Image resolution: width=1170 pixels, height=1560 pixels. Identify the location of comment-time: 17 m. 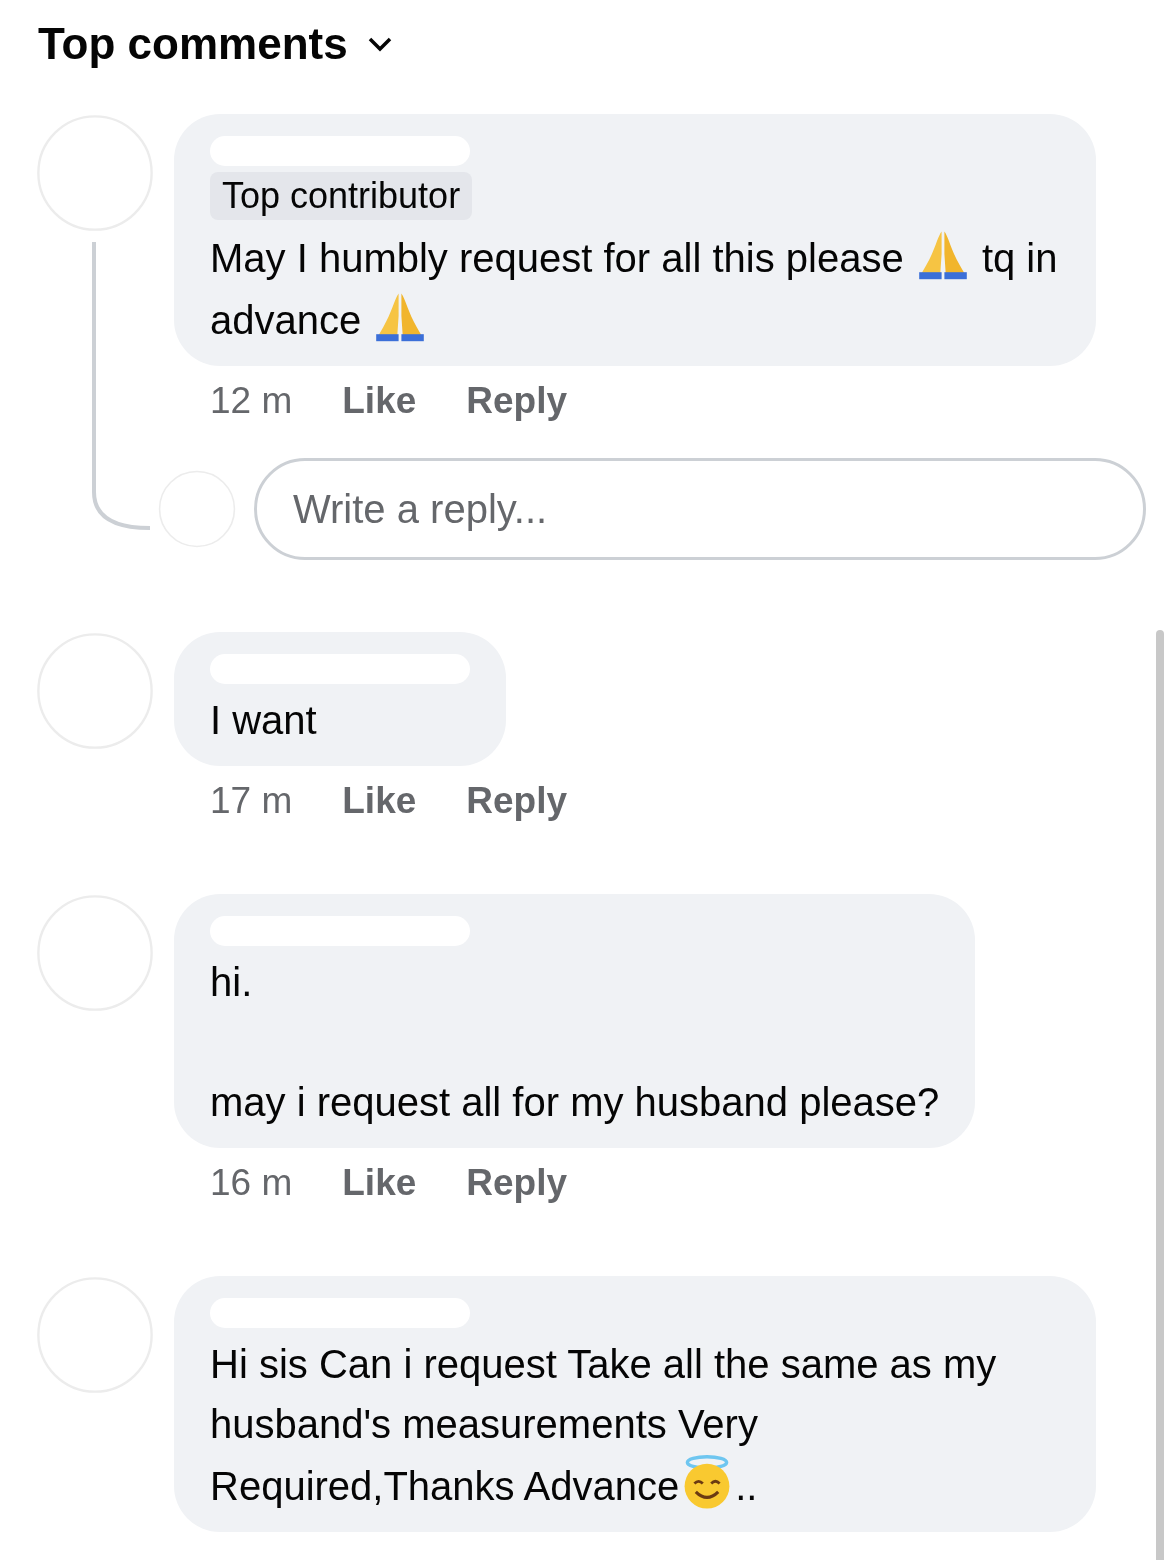
(251, 801).